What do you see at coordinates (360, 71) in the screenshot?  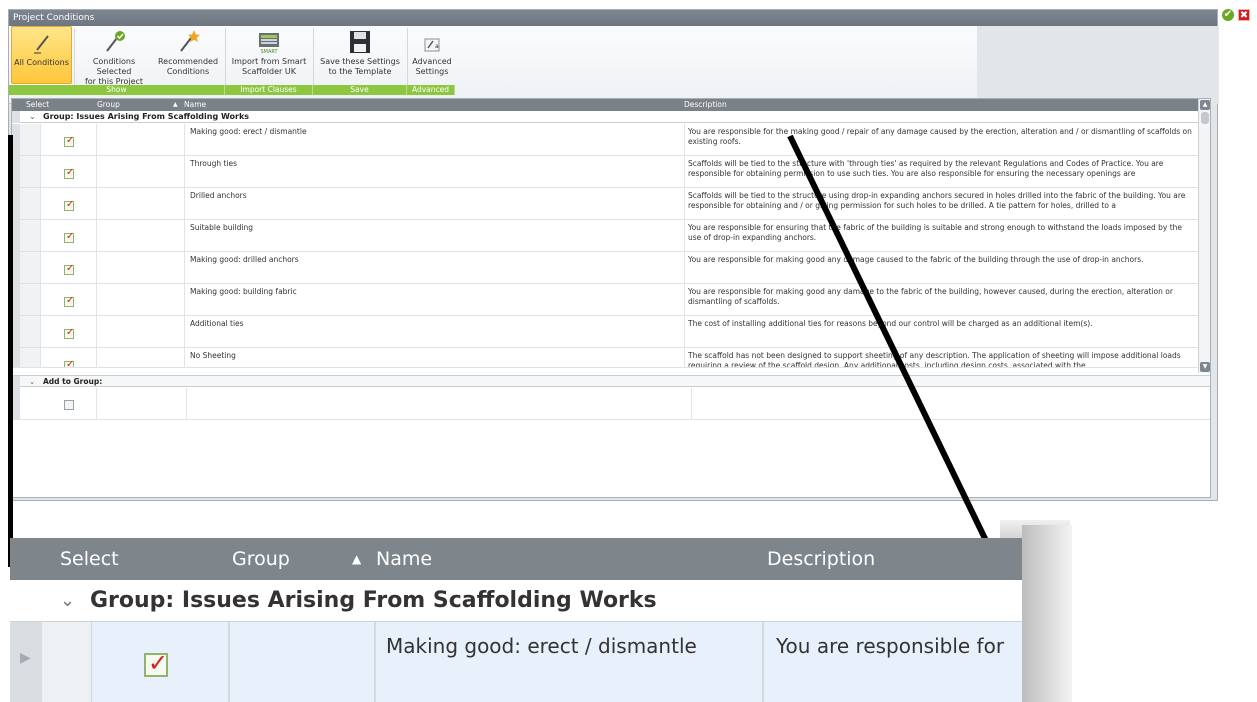 I see `save-label-2: to the Template` at bounding box center [360, 71].